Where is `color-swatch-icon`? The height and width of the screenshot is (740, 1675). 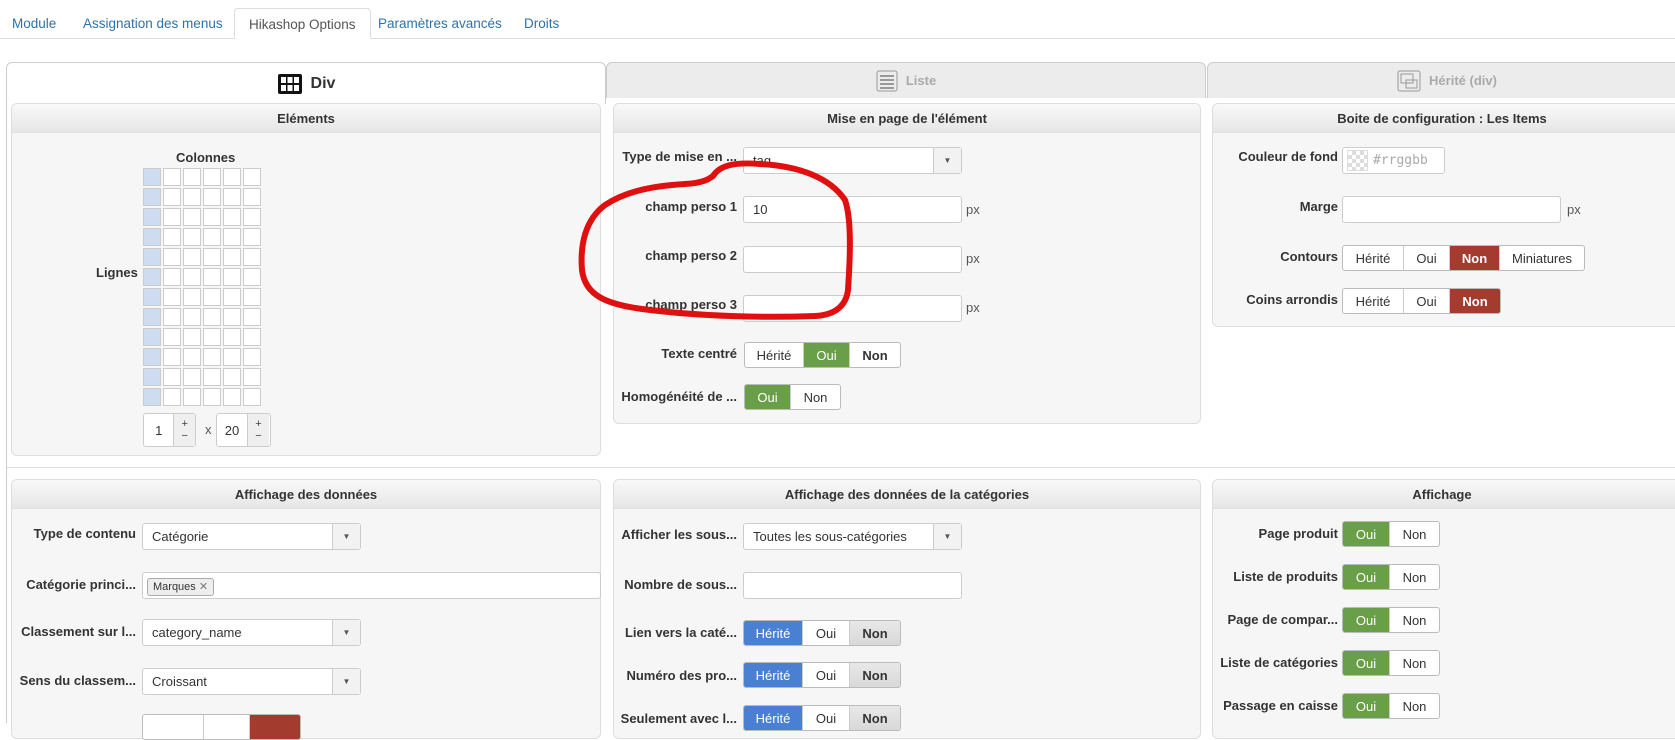
color-swatch-icon is located at coordinates (1357, 160).